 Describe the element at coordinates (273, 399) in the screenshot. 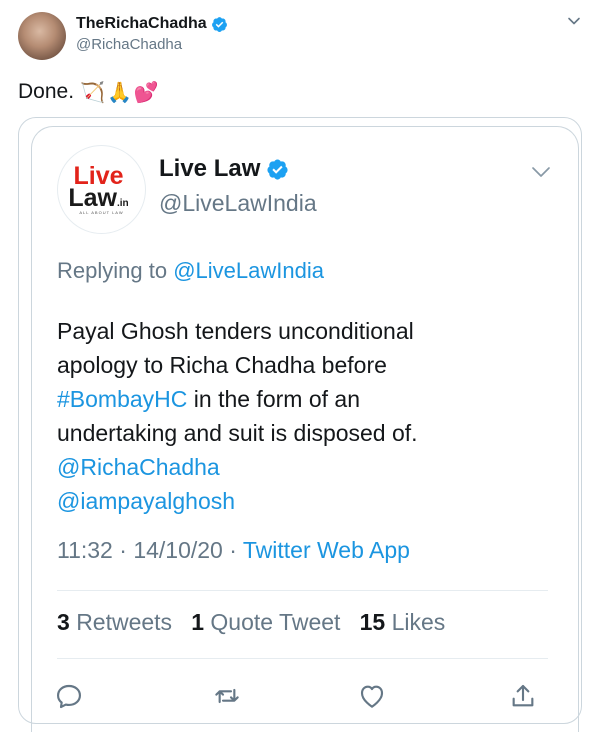

I see `text-line-rest: in the form of an` at that location.